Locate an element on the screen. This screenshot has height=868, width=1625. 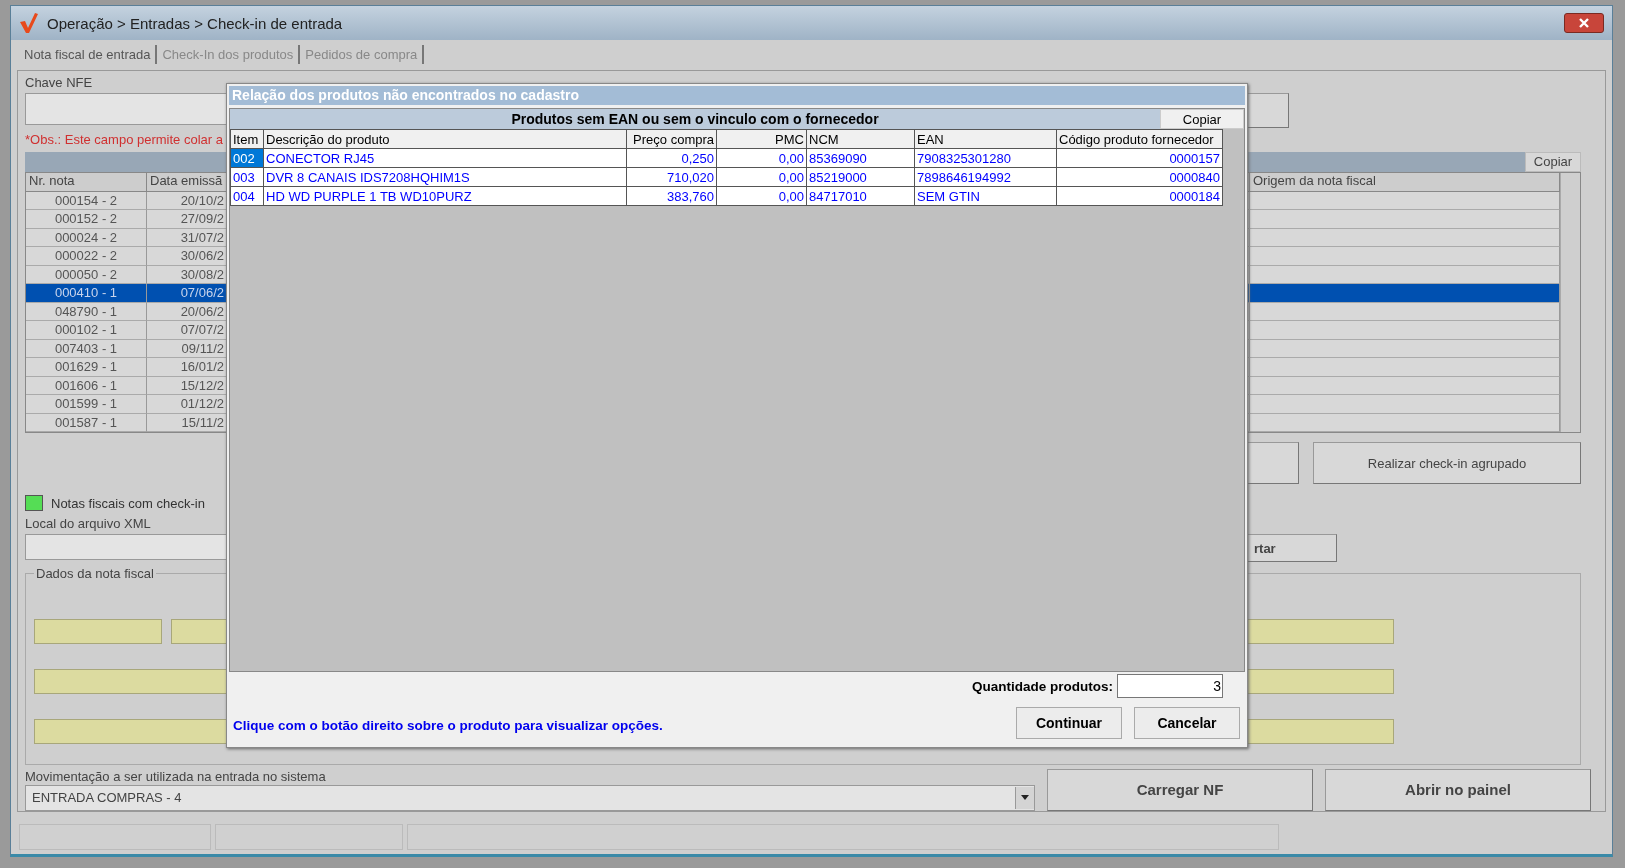
field-label: Movimentação a ser utilizada na entrada no sistema is located at coordinates (176, 777).